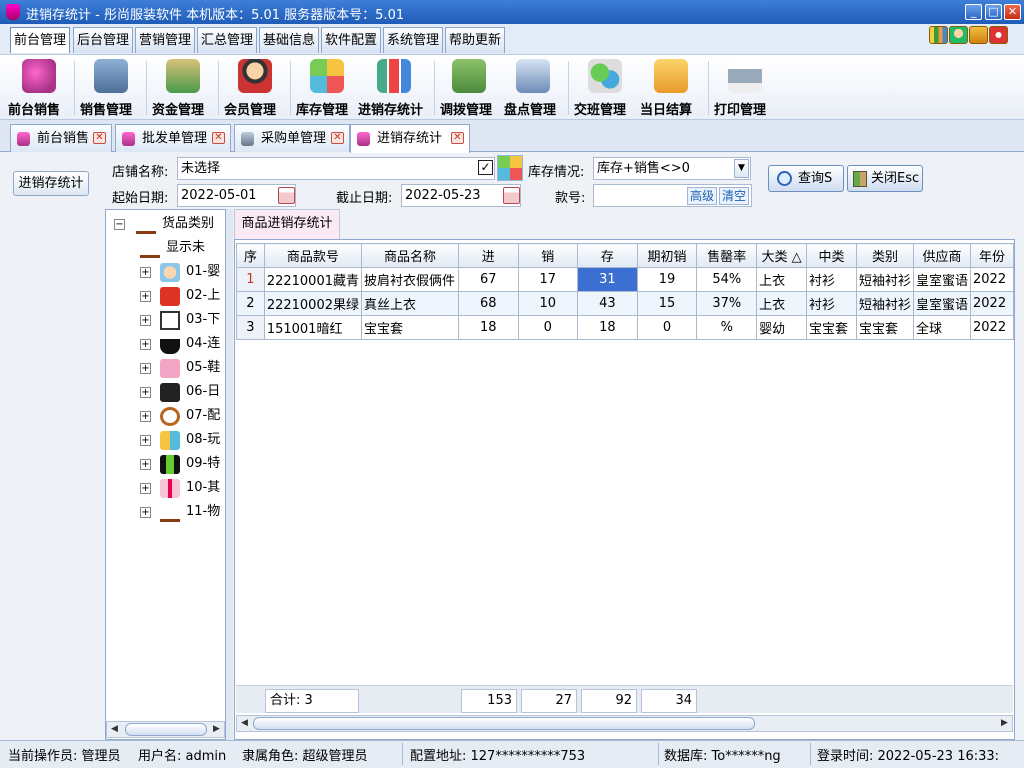 This screenshot has height=768, width=1024. What do you see at coordinates (942, 255) in the screenshot?
I see `column-header: 供应商` at bounding box center [942, 255].